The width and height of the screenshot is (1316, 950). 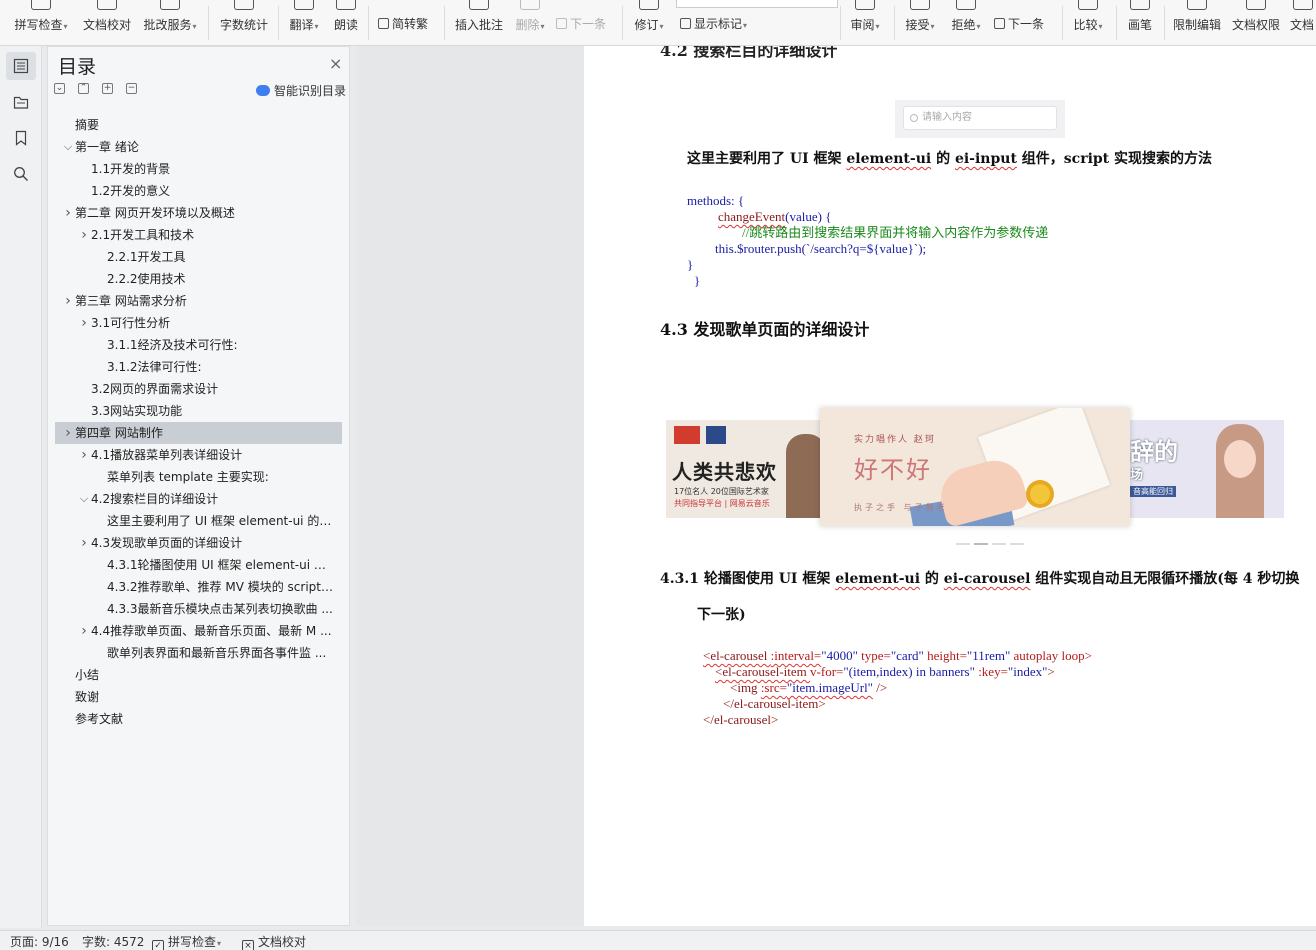 What do you see at coordinates (198, 455) in the screenshot?
I see `toc-item: › 4.1播放器菜单列表详细设计` at bounding box center [198, 455].